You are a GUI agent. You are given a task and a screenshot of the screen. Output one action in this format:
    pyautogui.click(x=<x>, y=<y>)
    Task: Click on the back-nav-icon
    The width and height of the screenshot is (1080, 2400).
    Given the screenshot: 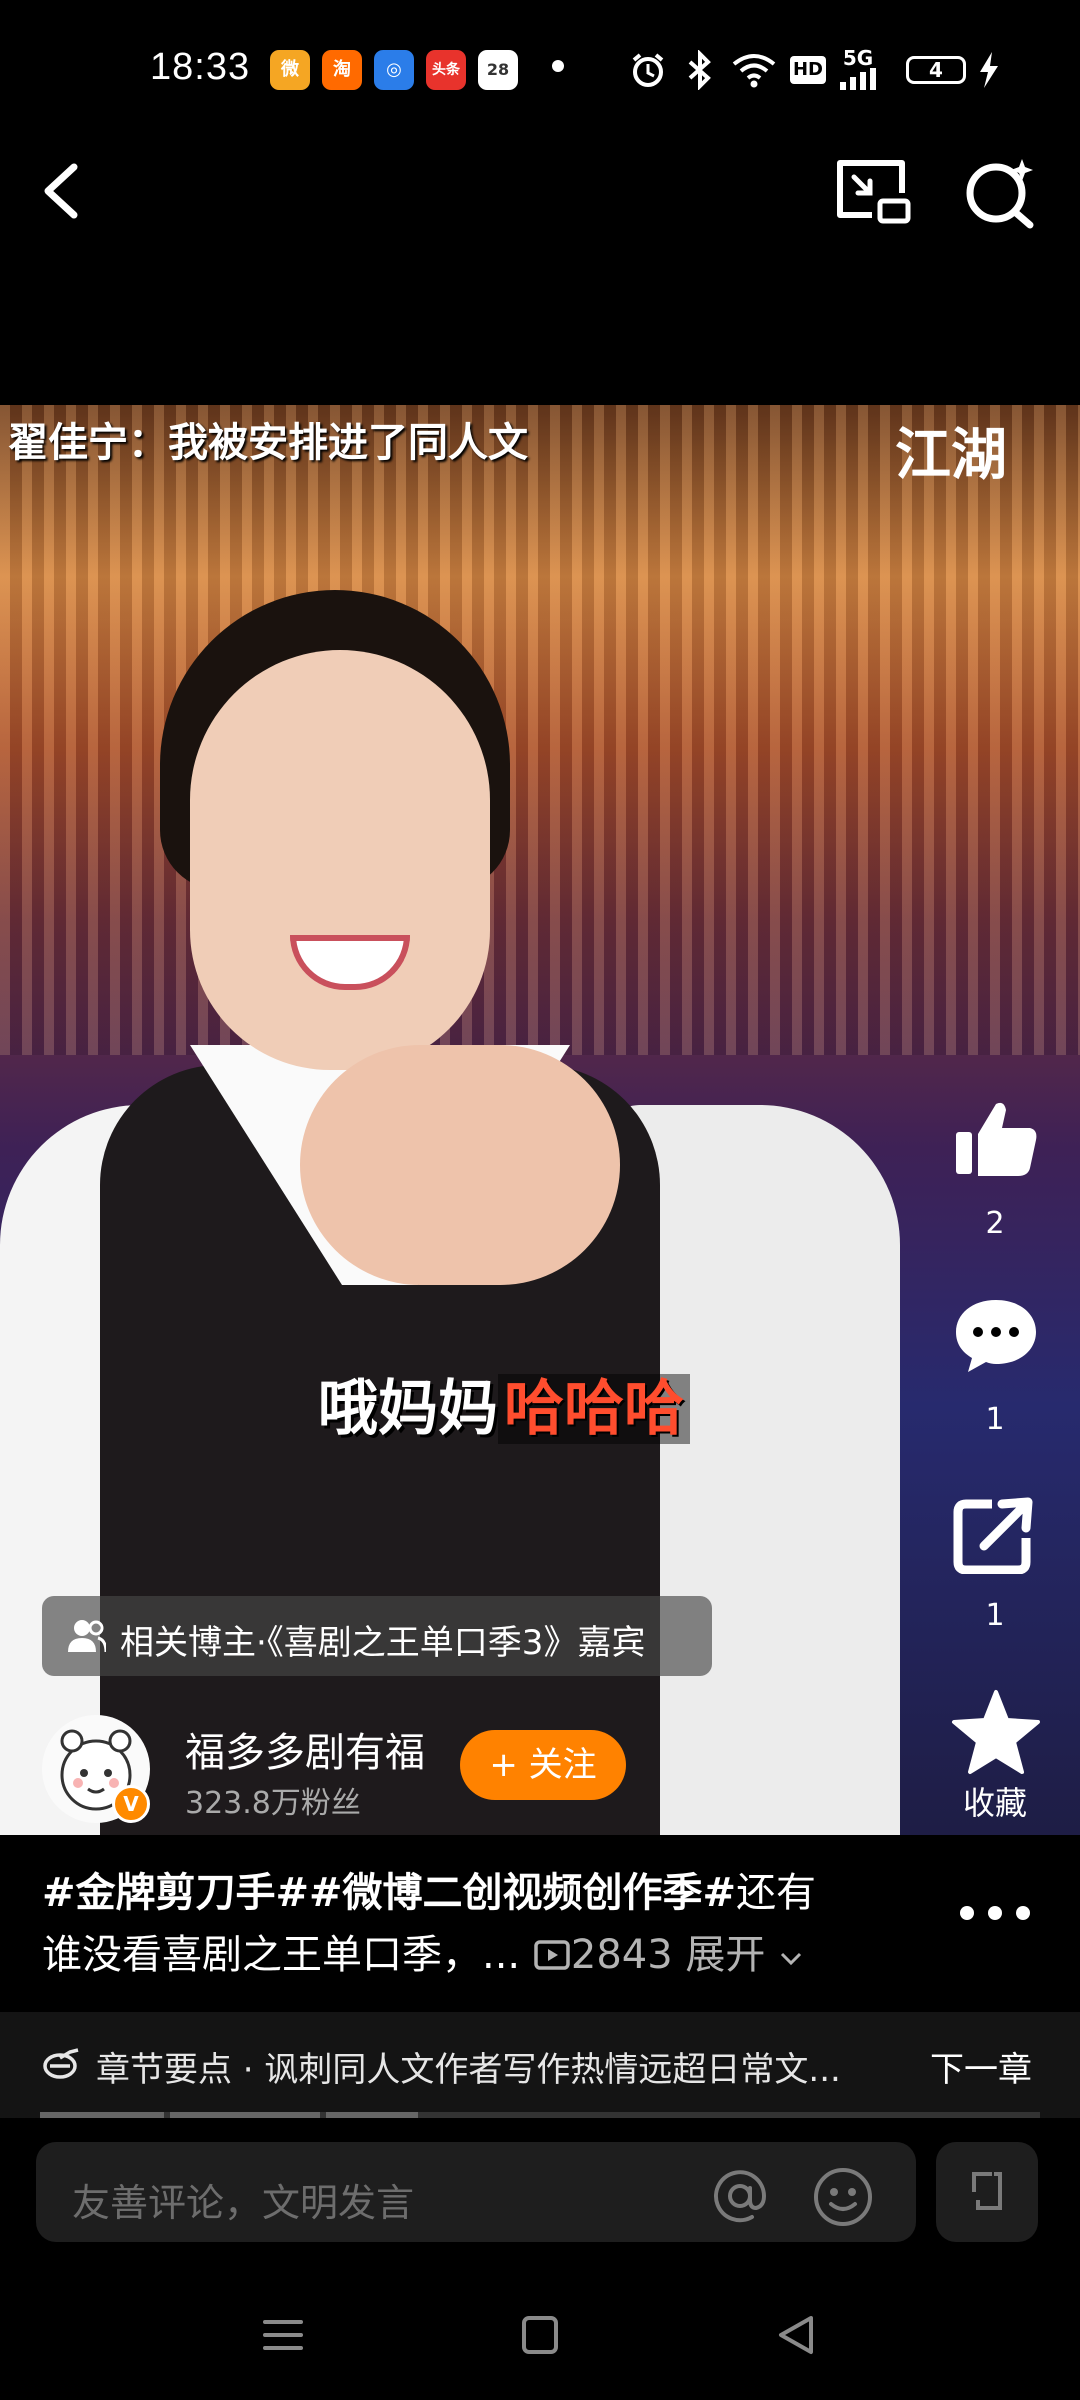 What is the action you would take?
    pyautogui.click(x=797, y=2335)
    